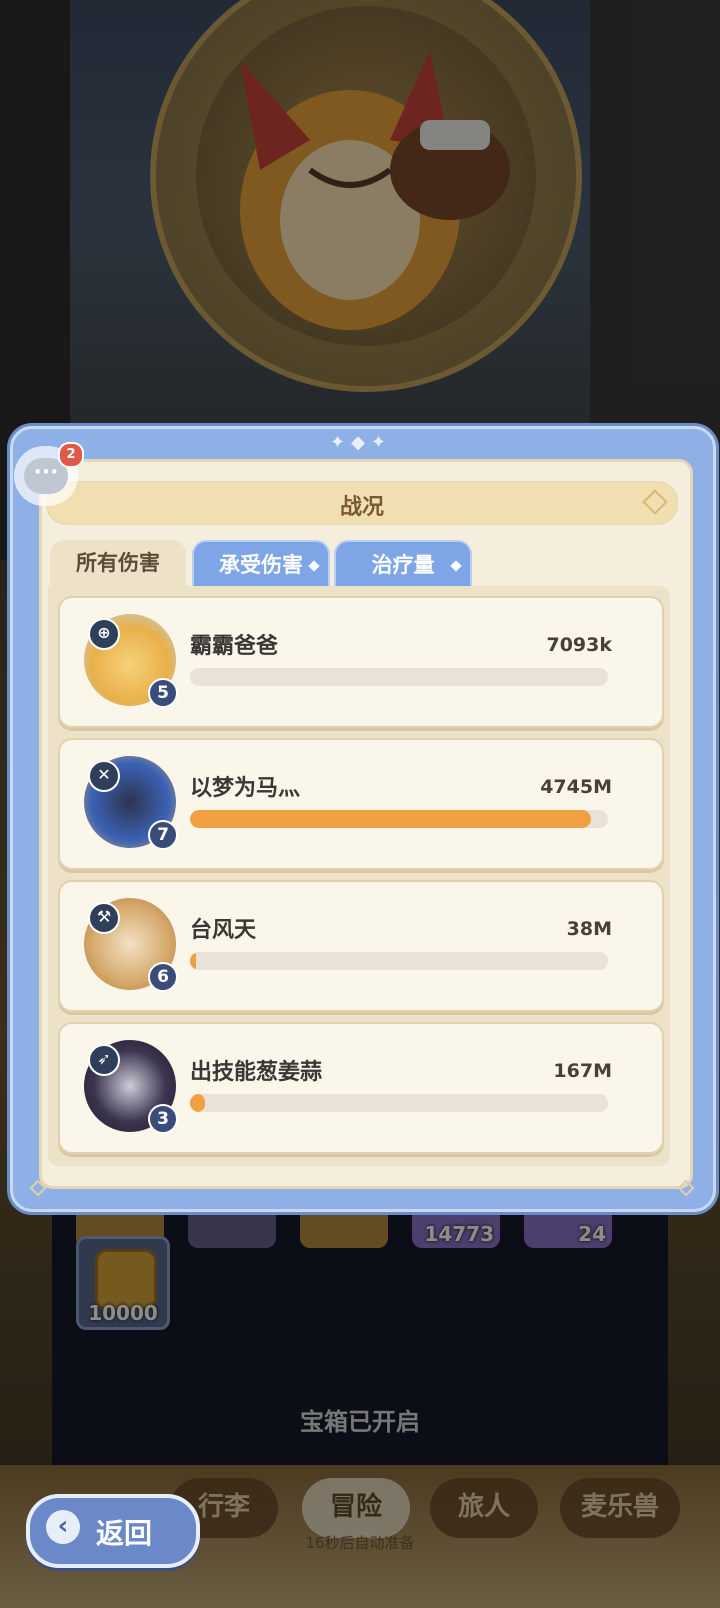 The width and height of the screenshot is (720, 1608). I want to click on player-avatar: ⊕ 5, so click(131, 661).